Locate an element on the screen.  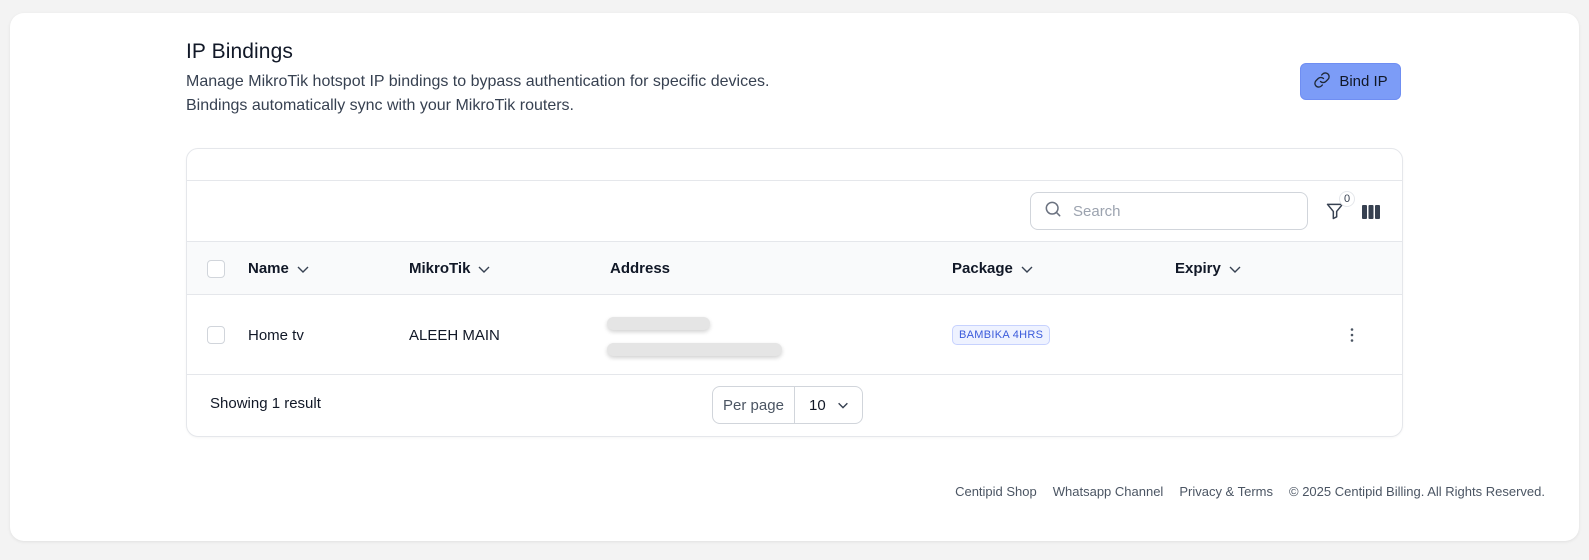
table-toolbar: 0 is located at coordinates (794, 211).